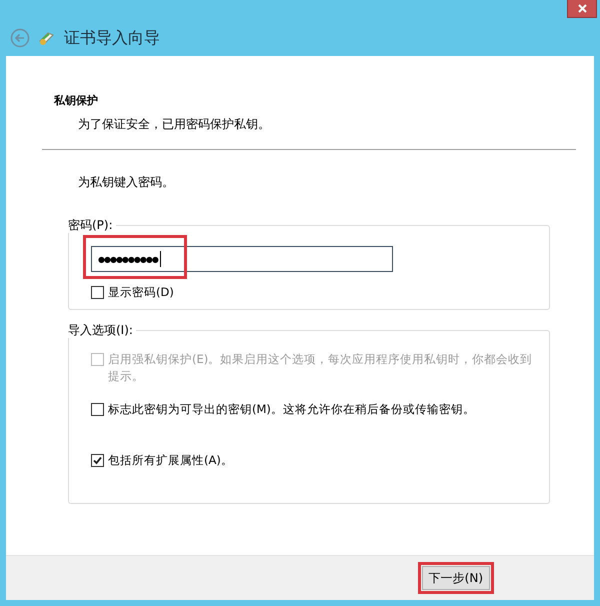  Describe the element at coordinates (112, 38) in the screenshot. I see `window-title: 证书导入向导` at that location.